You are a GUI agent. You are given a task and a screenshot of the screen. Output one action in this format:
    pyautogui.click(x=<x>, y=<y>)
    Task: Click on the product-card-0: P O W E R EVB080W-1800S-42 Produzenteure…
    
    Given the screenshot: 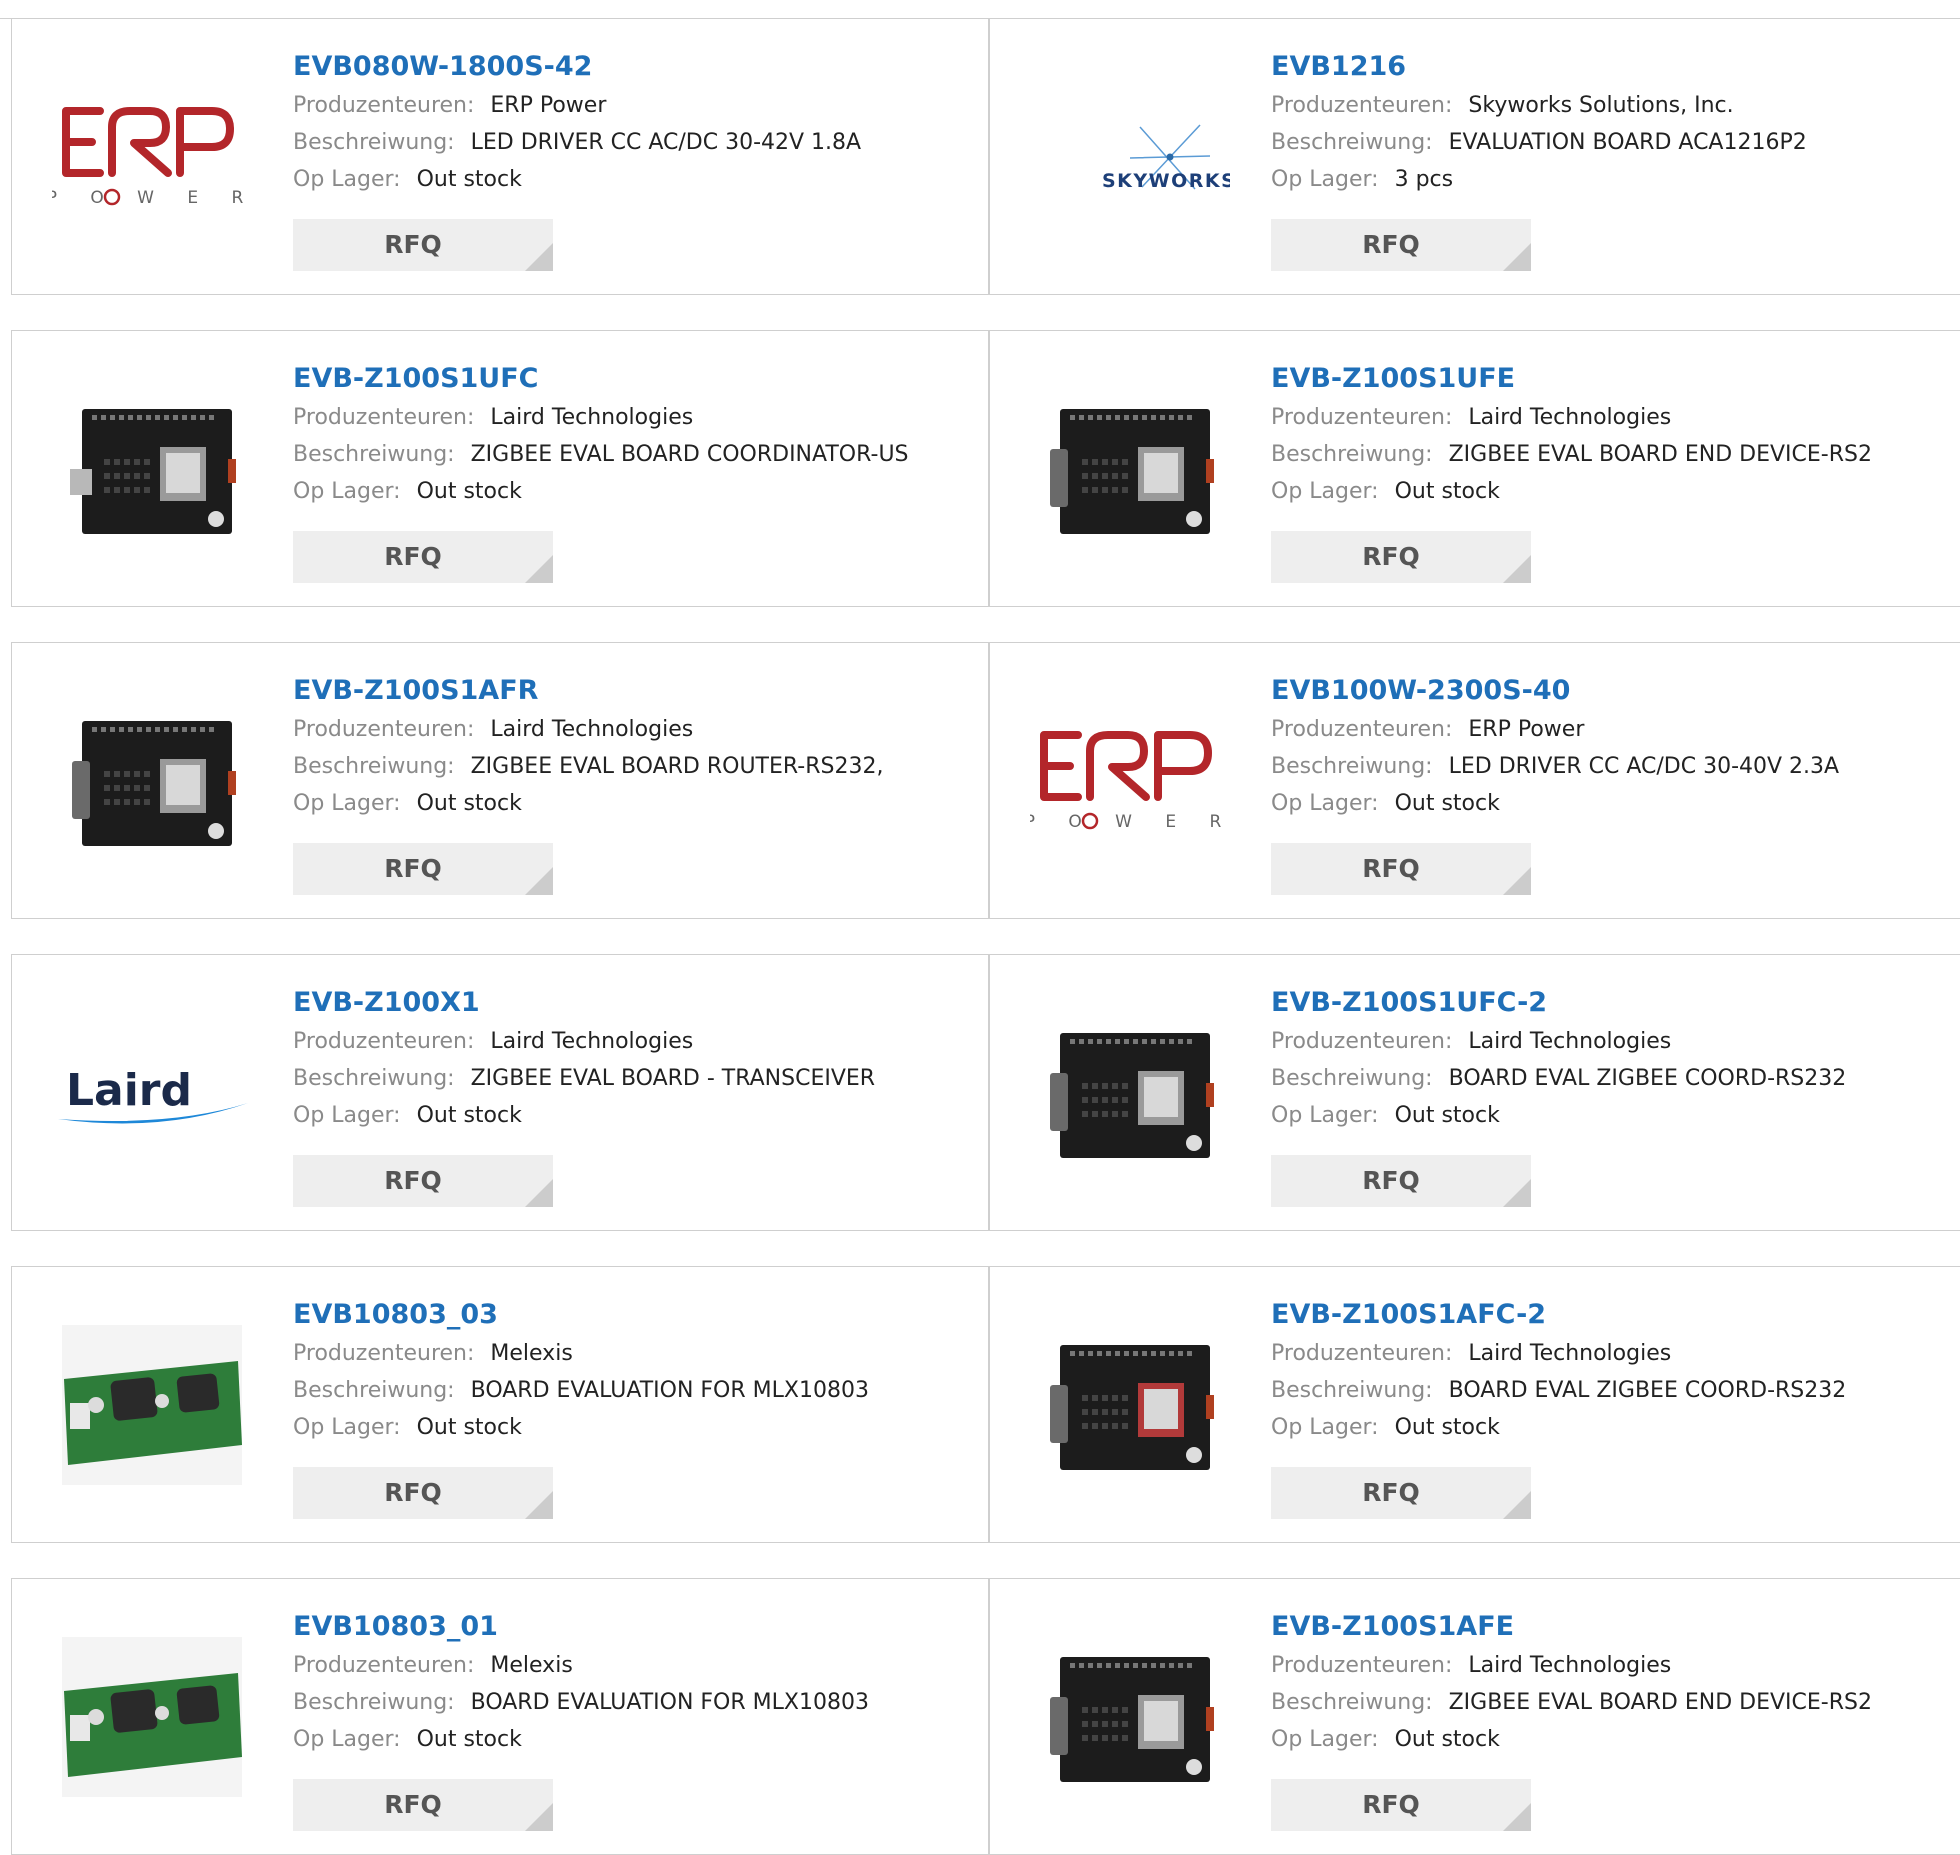 What is the action you would take?
    pyautogui.click(x=500, y=156)
    